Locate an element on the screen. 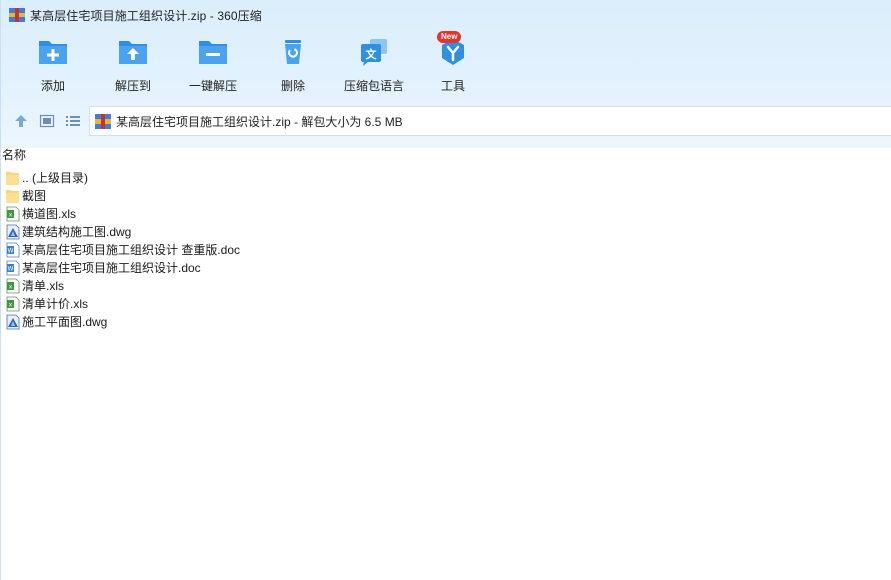 This screenshot has width=891, height=580. thumbnail-view-icon is located at coordinates (47, 121).